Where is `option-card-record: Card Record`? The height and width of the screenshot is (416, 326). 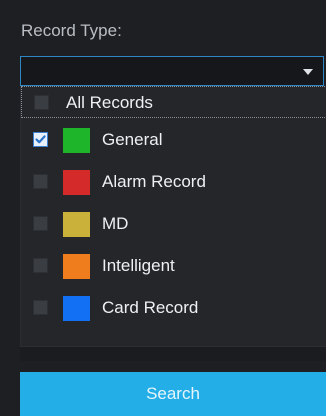
option-card-record: Card Record is located at coordinates (173, 308).